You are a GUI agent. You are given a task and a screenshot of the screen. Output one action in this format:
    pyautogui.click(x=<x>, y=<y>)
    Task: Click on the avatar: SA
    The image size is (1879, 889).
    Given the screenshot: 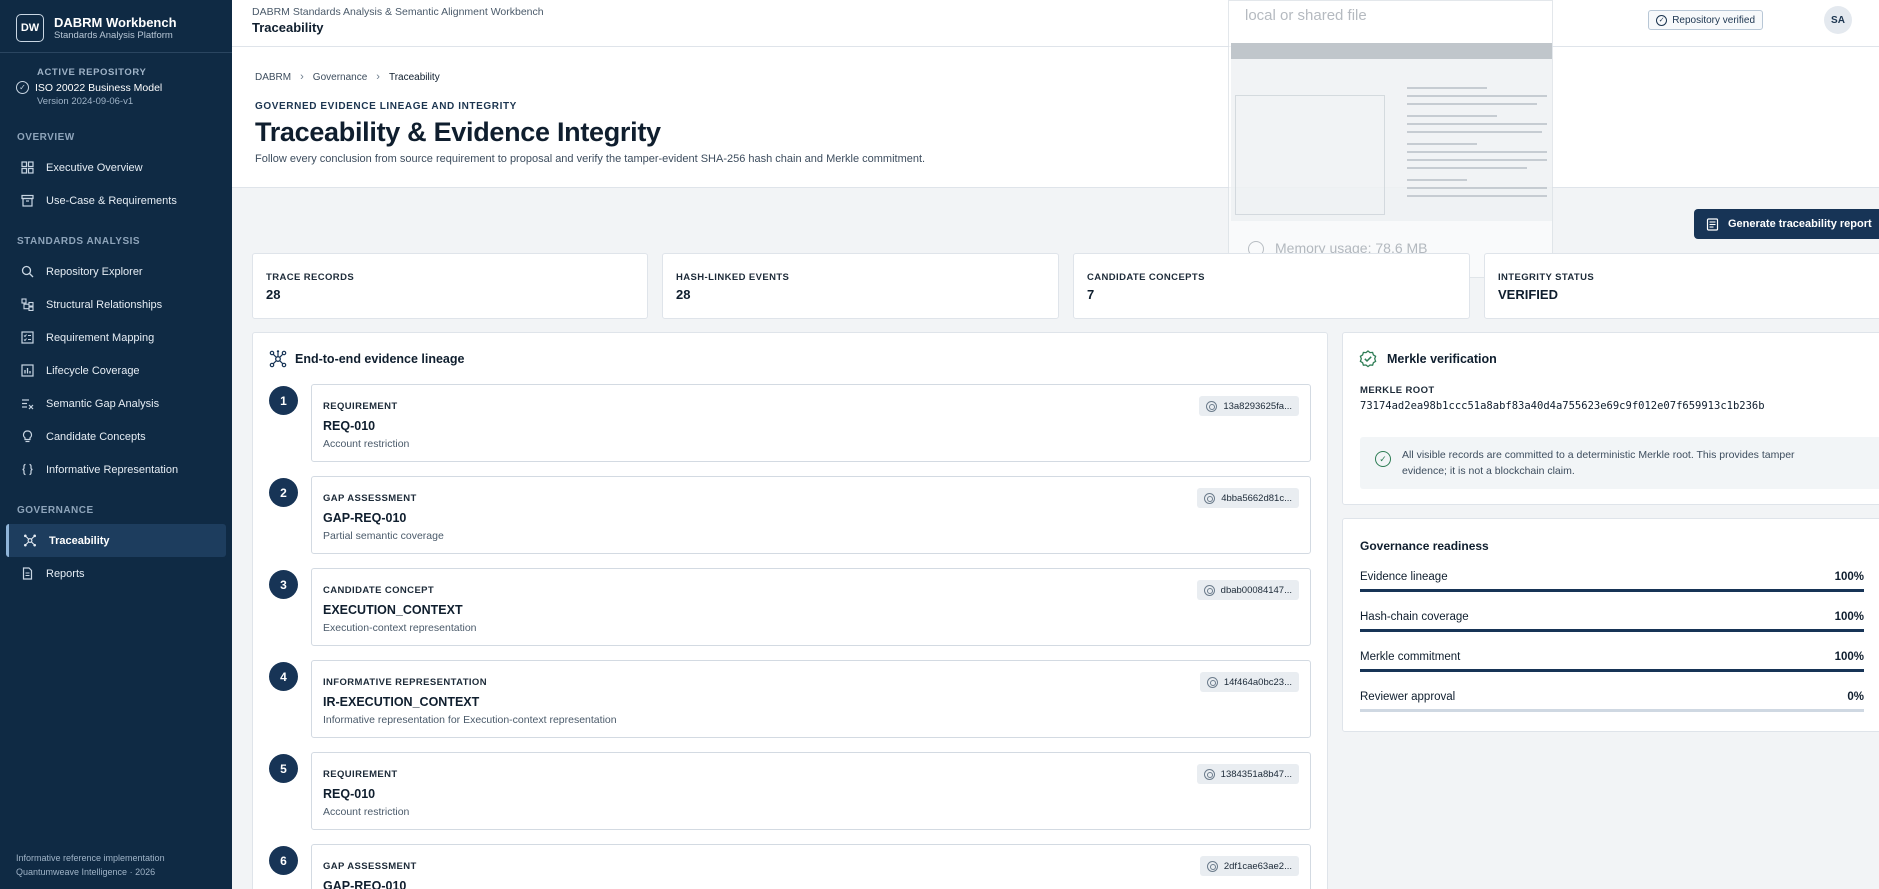 What is the action you would take?
    pyautogui.click(x=1838, y=20)
    